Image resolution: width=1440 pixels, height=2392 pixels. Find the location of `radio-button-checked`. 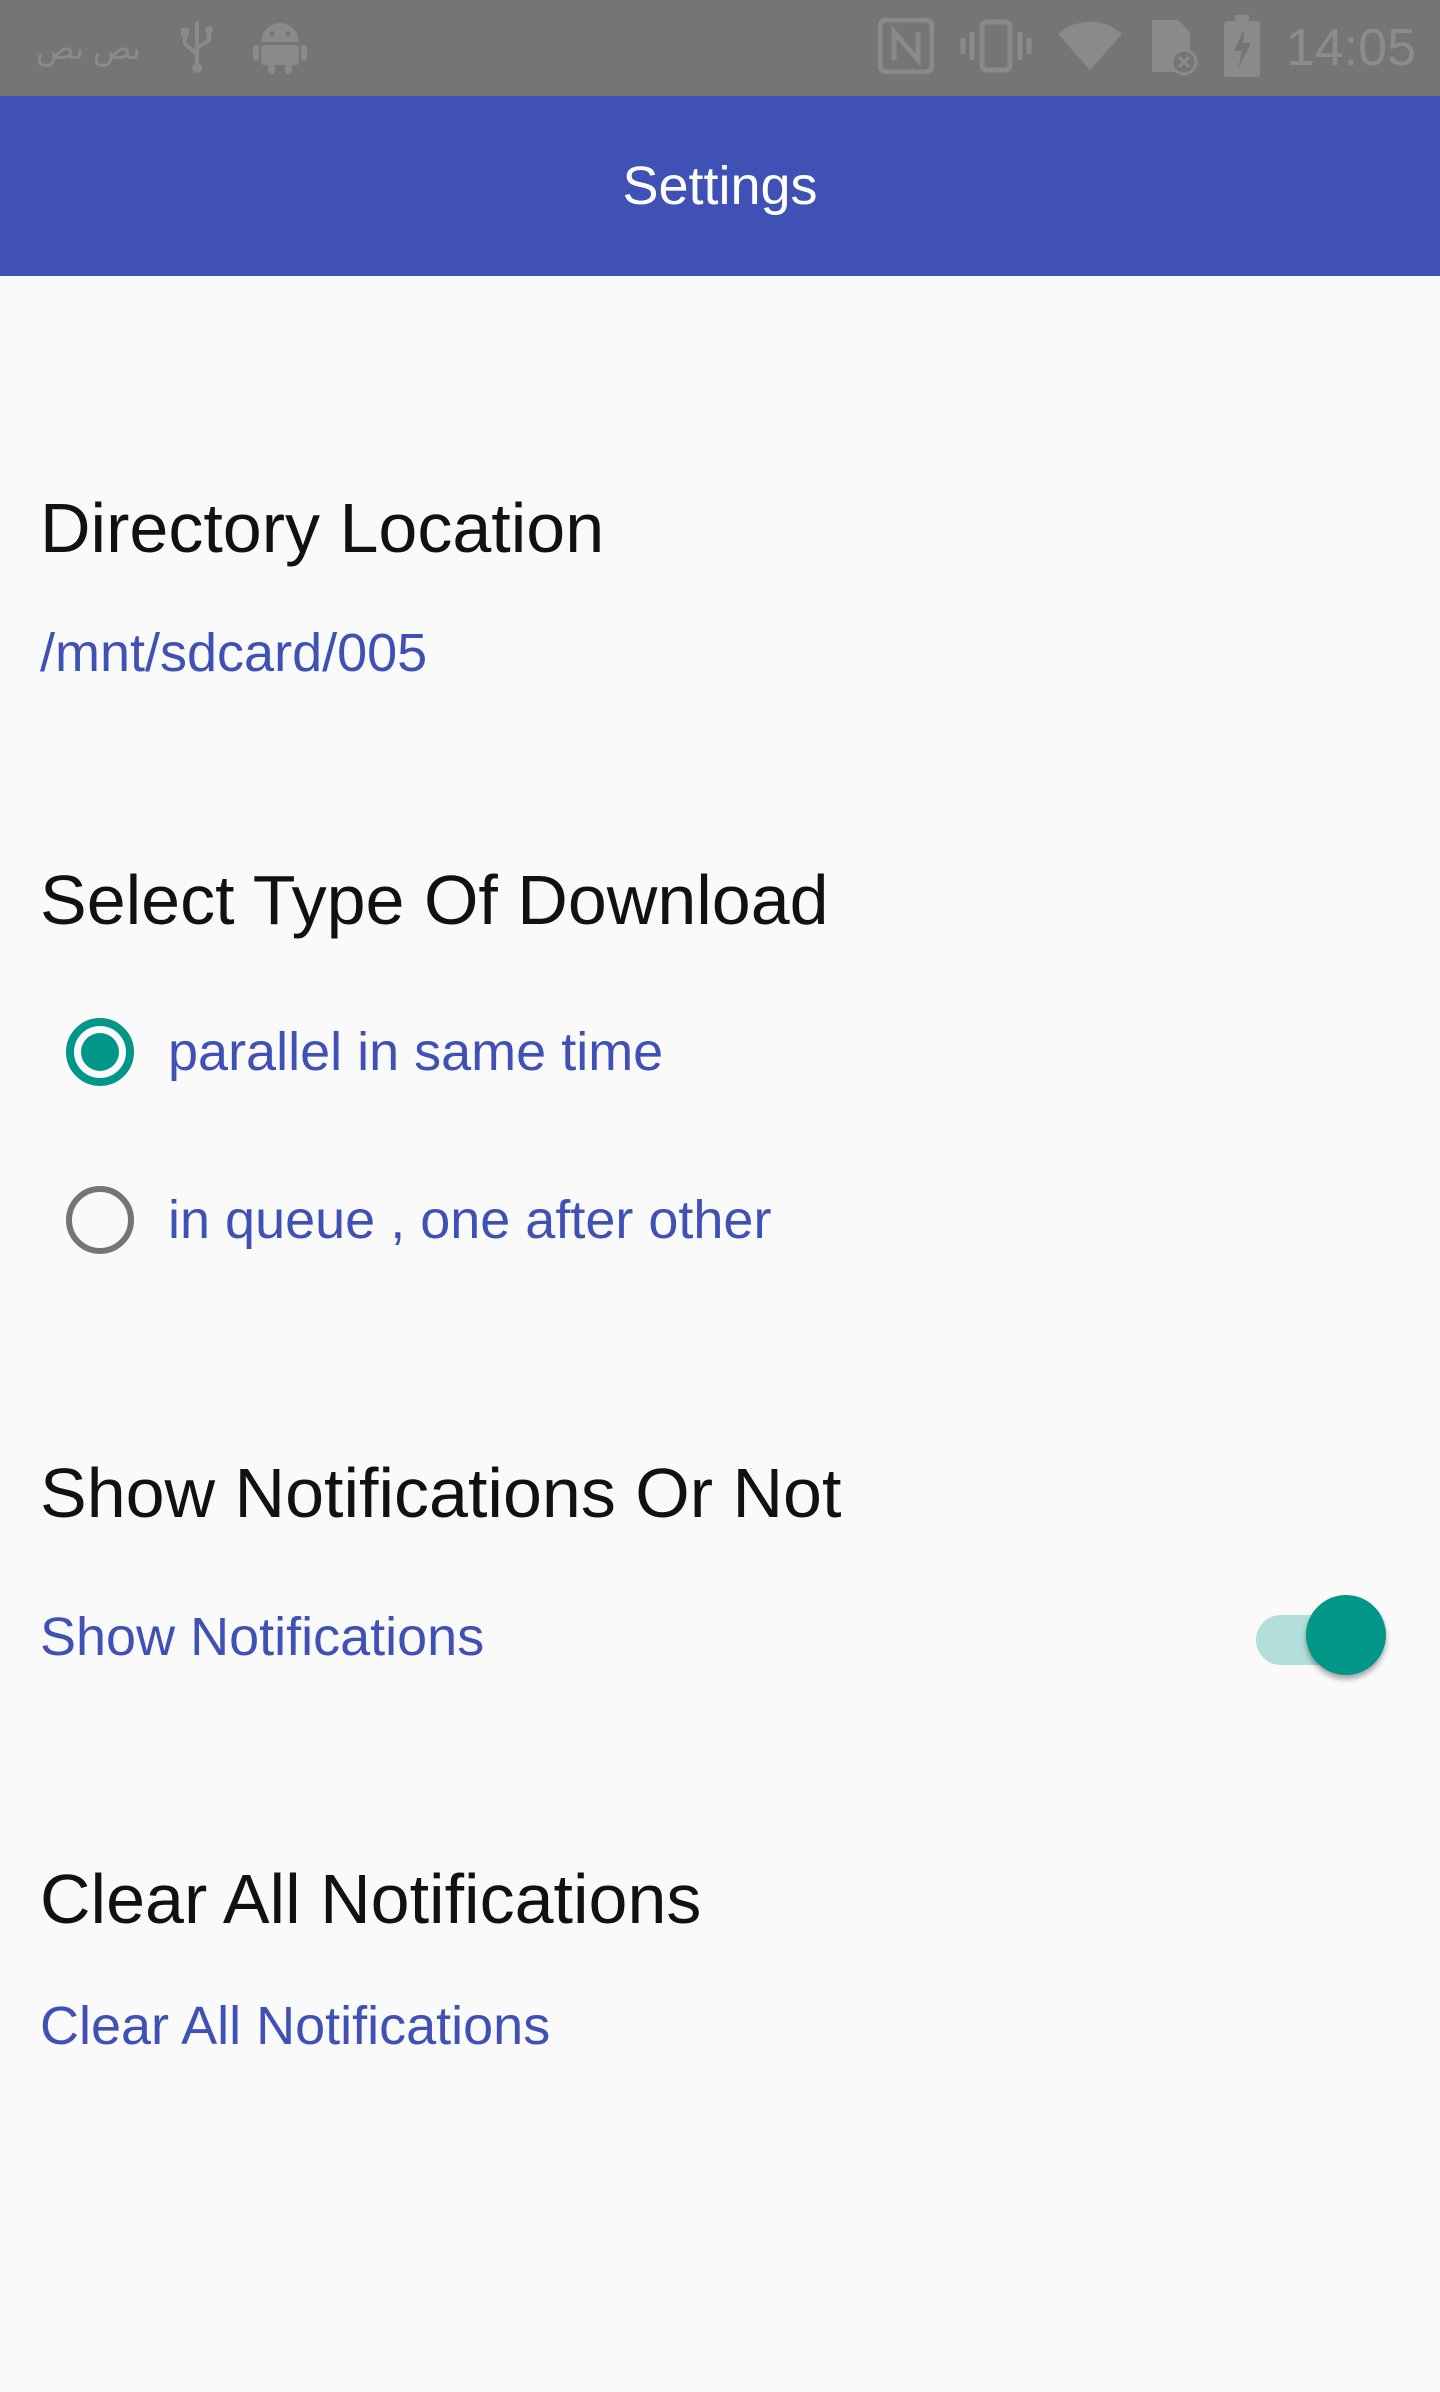

radio-button-checked is located at coordinates (100, 1052).